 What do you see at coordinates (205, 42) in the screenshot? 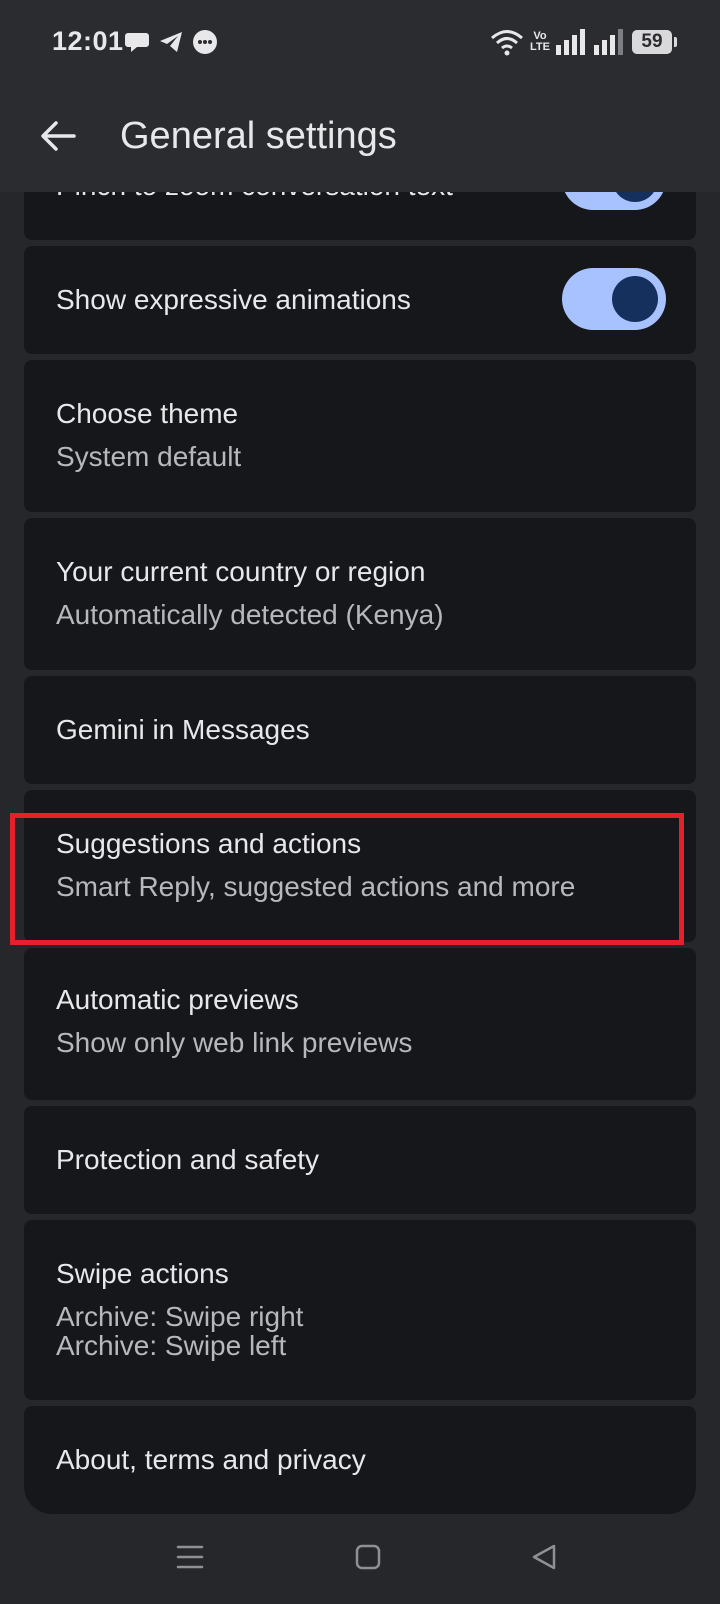
I see `message-dots-icon` at bounding box center [205, 42].